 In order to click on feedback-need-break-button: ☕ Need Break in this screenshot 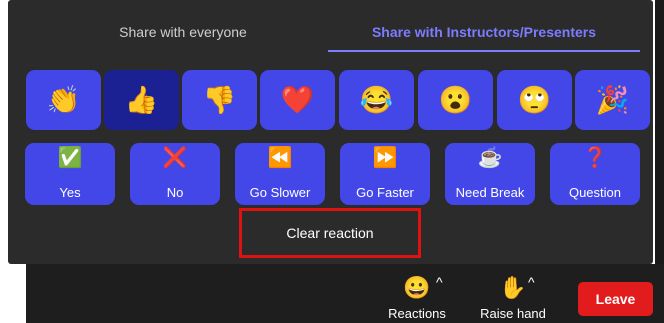, I will do `click(490, 174)`.